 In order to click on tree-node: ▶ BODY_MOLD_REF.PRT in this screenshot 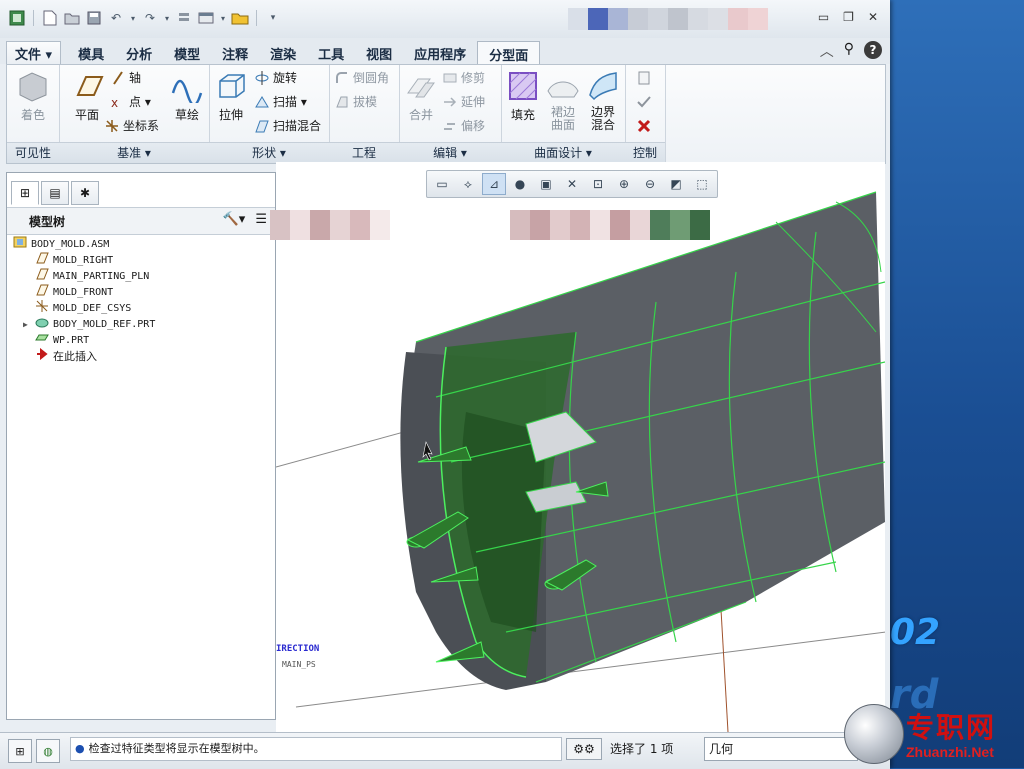, I will do `click(84, 325)`.